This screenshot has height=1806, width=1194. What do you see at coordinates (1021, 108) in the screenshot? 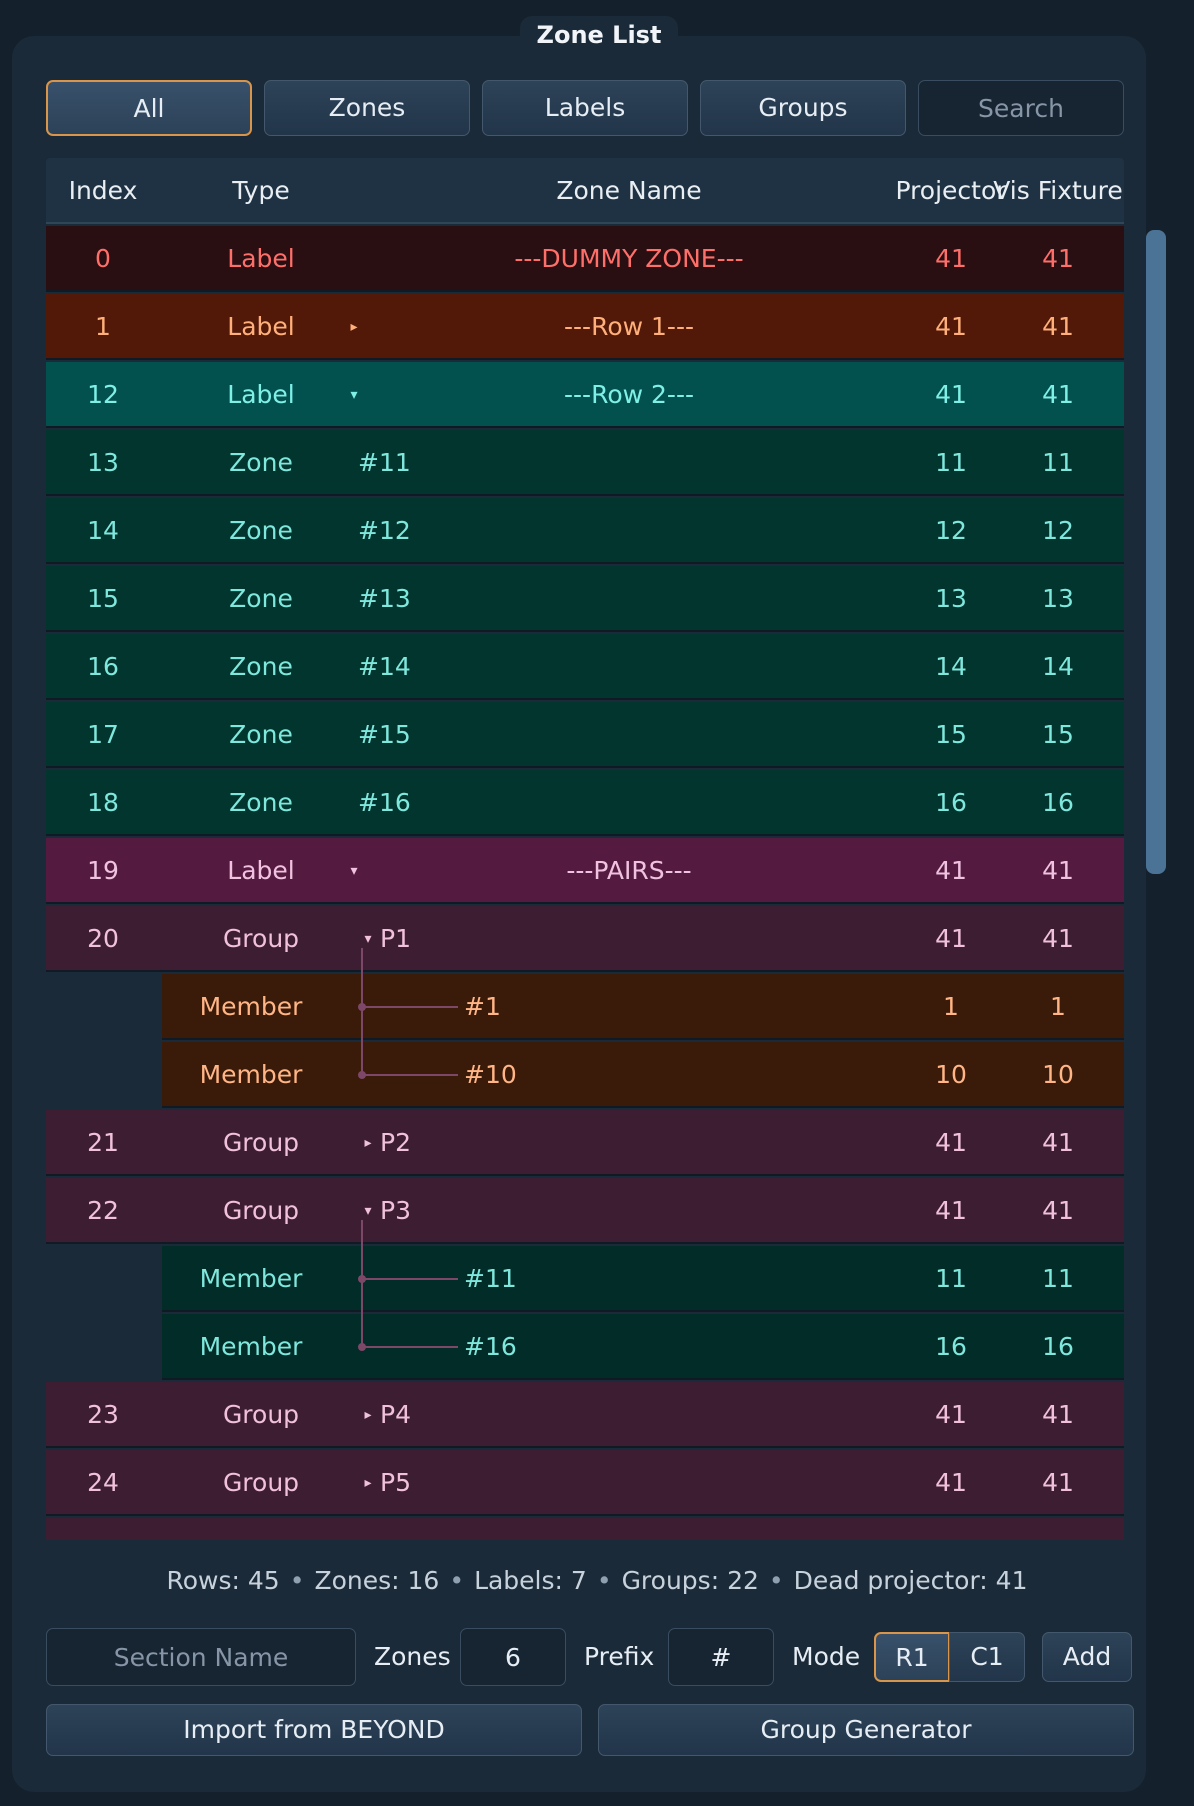
I see `search-input` at bounding box center [1021, 108].